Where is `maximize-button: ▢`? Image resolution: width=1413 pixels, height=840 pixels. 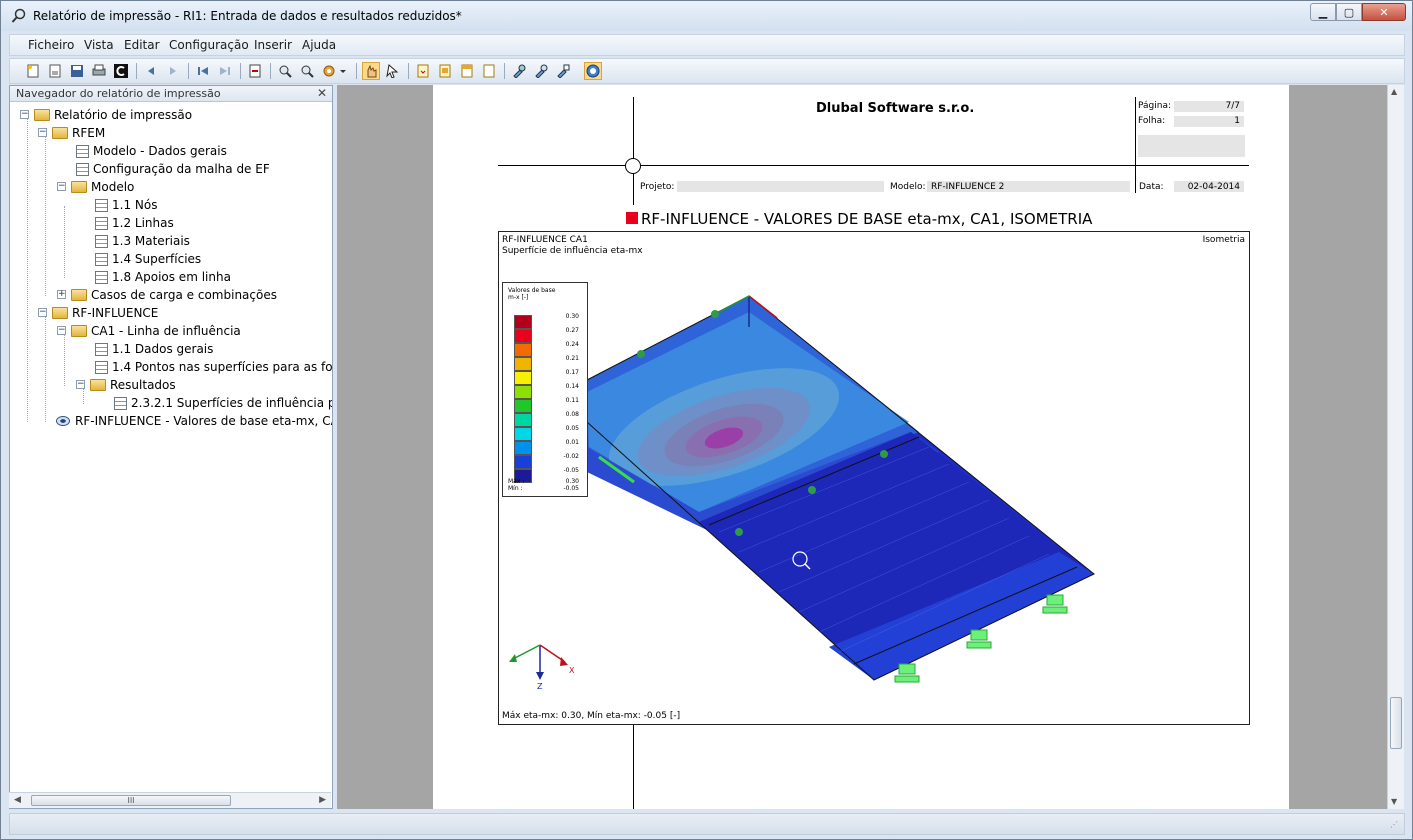
maximize-button: ▢ is located at coordinates (1349, 12).